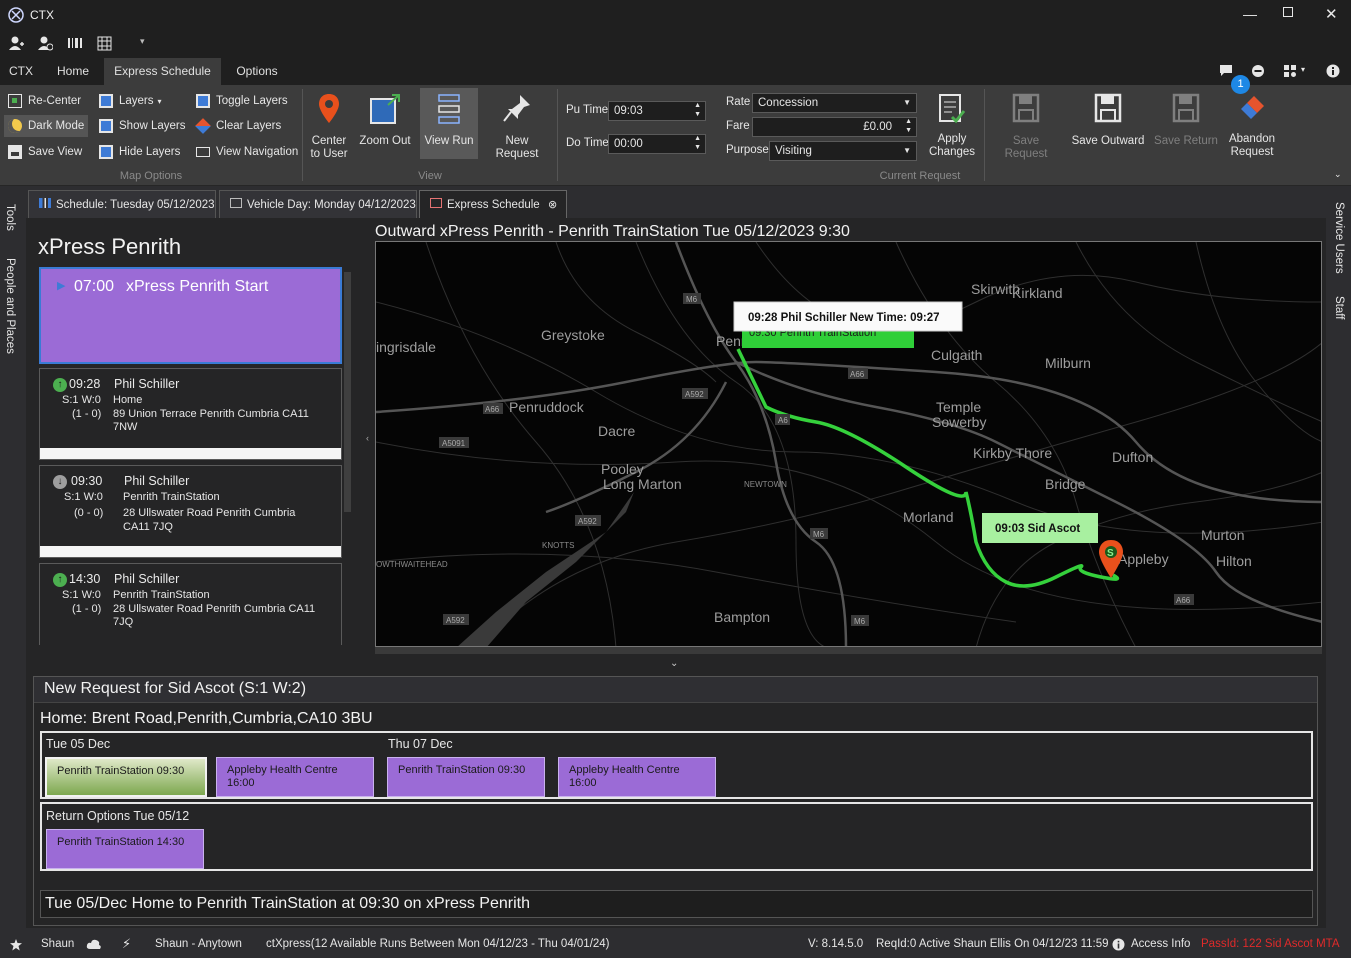 The image size is (1351, 958). What do you see at coordinates (106, 100) in the screenshot?
I see `layers-icon` at bounding box center [106, 100].